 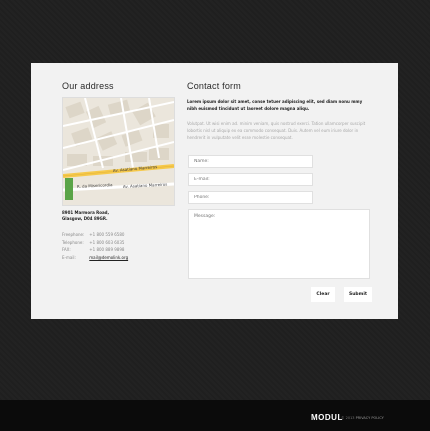 What do you see at coordinates (214, 86) in the screenshot?
I see `contact-form-heading: Contact form` at bounding box center [214, 86].